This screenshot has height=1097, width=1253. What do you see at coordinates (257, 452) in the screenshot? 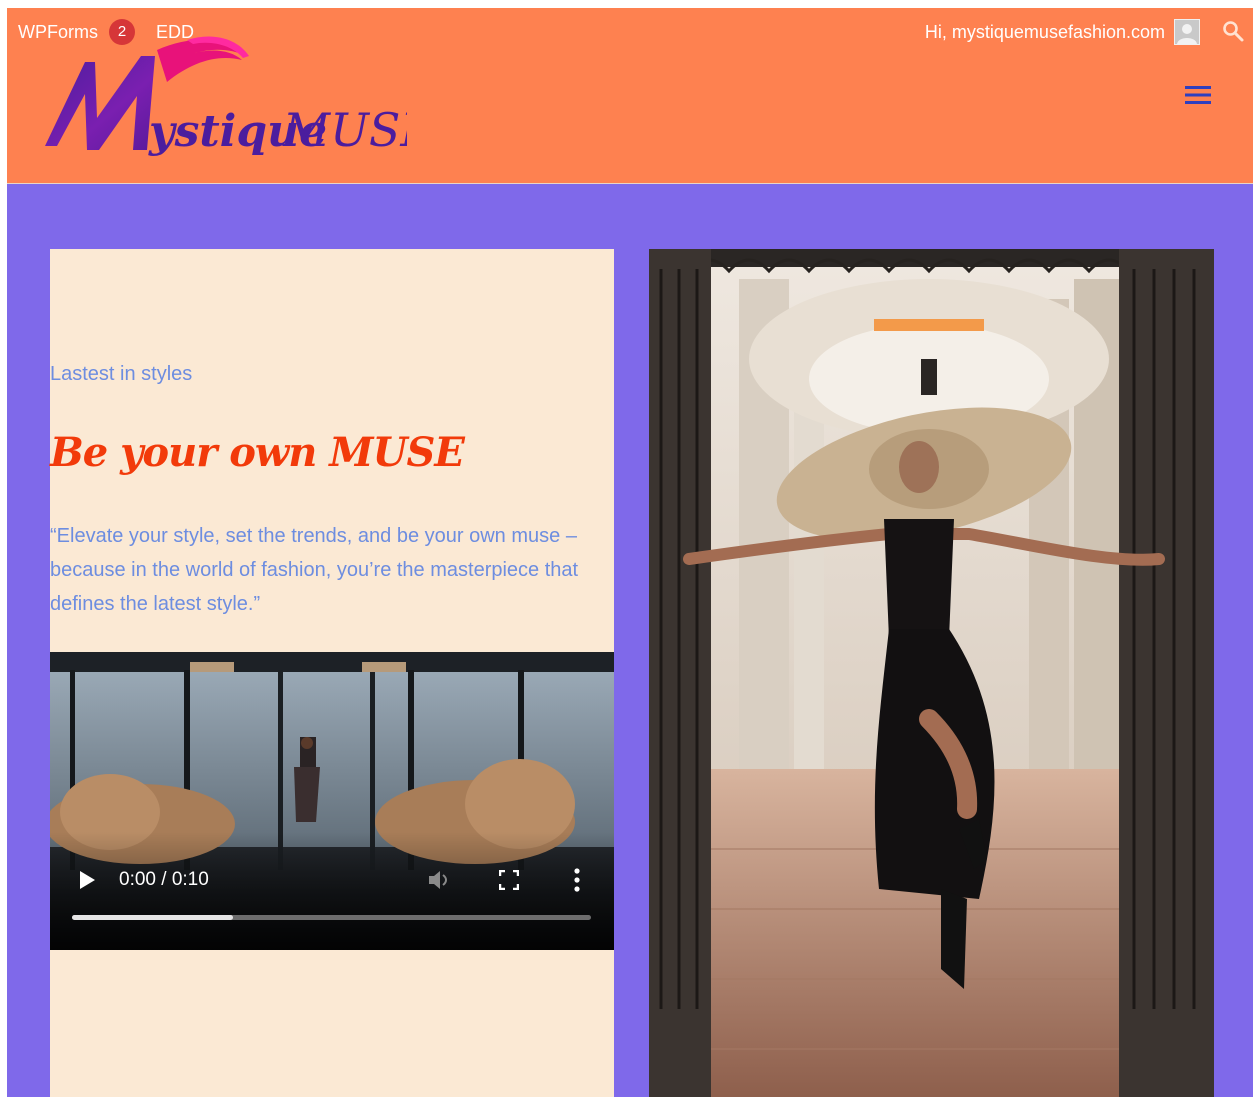
I see `hero-headline: Be your own MUSE` at bounding box center [257, 452].